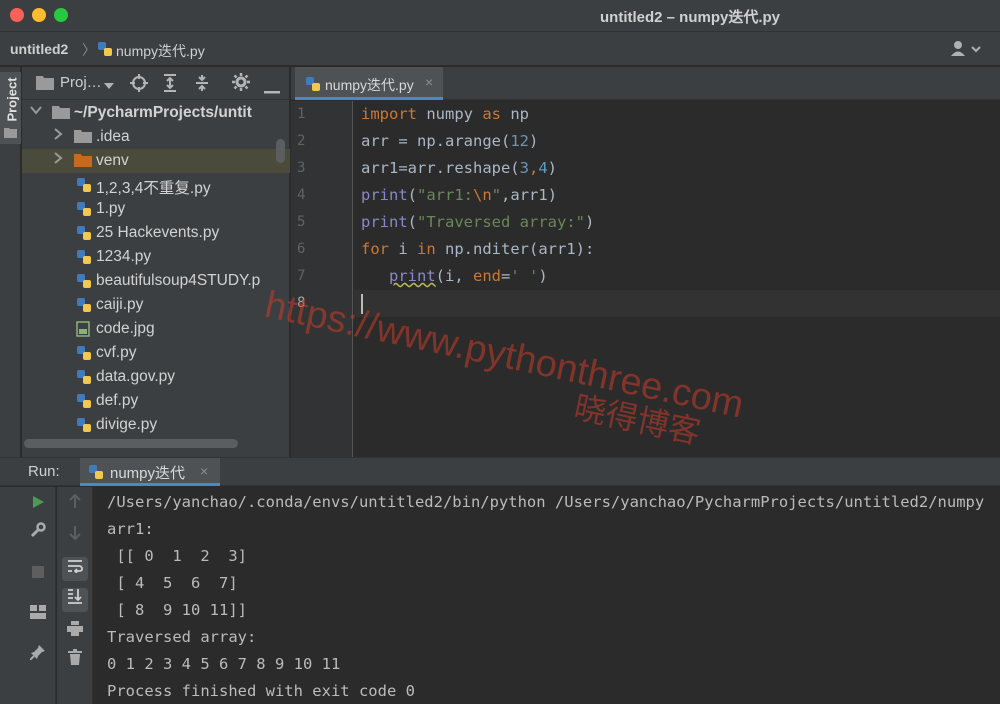 This screenshot has width=1000, height=704. I want to click on scroll-to-end-icon, so click(75, 600).